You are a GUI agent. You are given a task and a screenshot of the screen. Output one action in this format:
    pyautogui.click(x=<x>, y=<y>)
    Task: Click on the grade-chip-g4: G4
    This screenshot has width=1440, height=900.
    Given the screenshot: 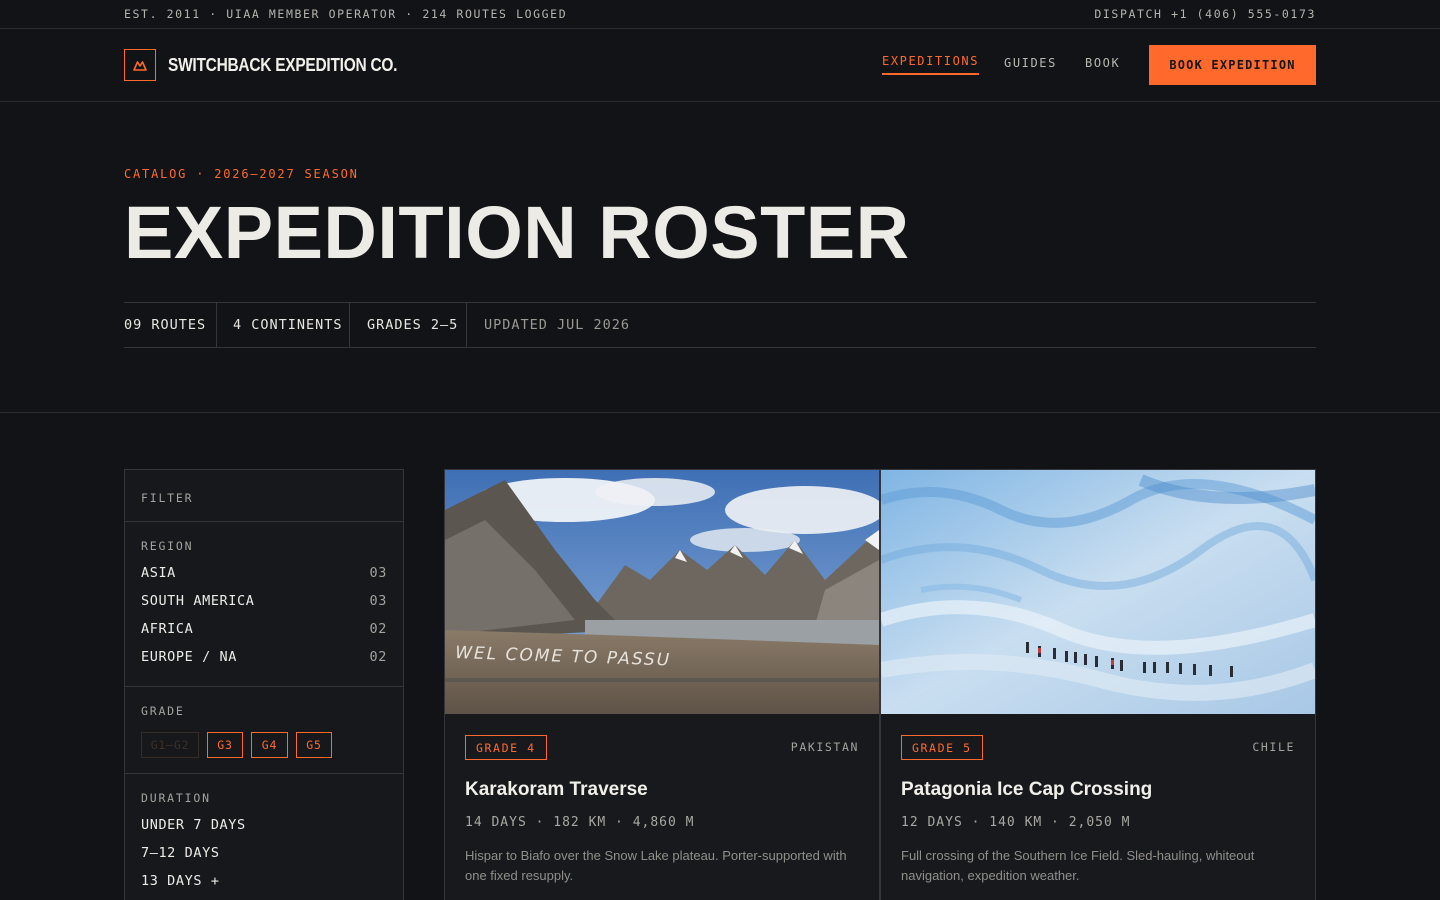 What is the action you would take?
    pyautogui.click(x=269, y=745)
    